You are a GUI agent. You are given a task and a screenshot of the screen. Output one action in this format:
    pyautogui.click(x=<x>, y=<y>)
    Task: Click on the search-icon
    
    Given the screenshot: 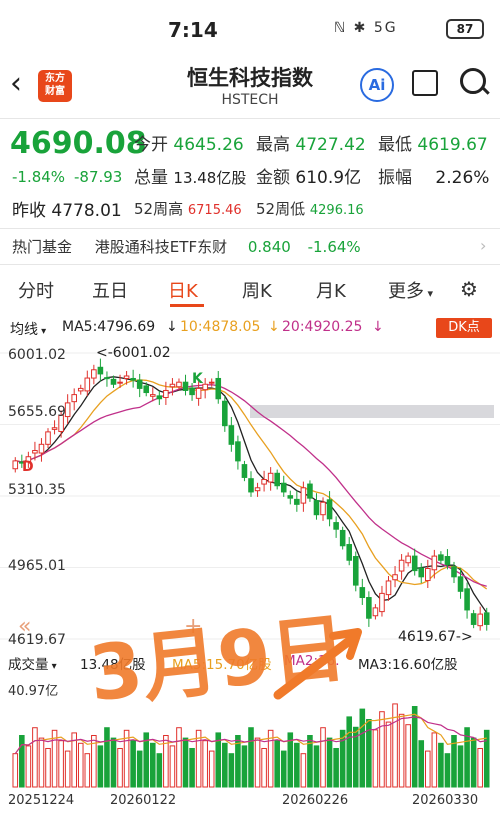 What is the action you would take?
    pyautogui.click(x=473, y=81)
    